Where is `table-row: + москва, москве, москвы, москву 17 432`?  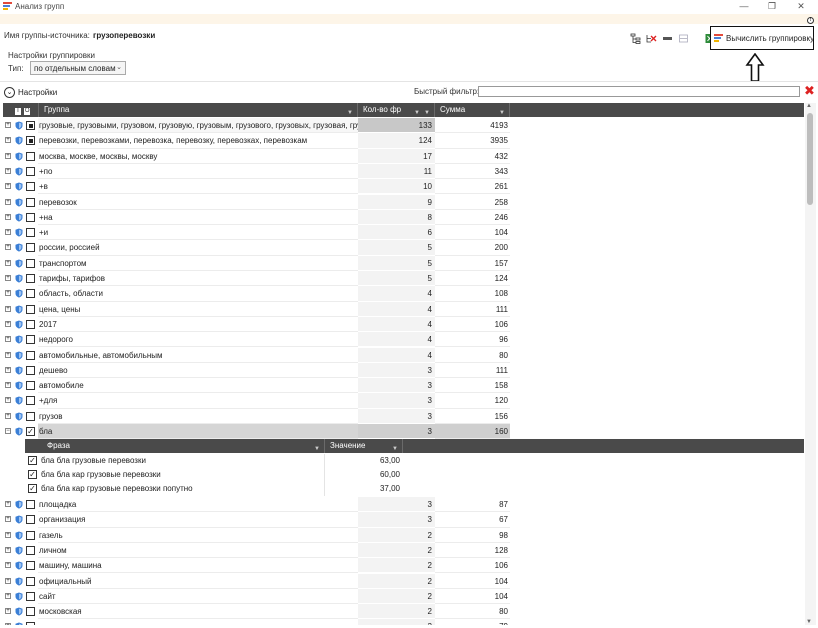
table-row: + москва, москве, москвы, москву 17 432 is located at coordinates (403, 156).